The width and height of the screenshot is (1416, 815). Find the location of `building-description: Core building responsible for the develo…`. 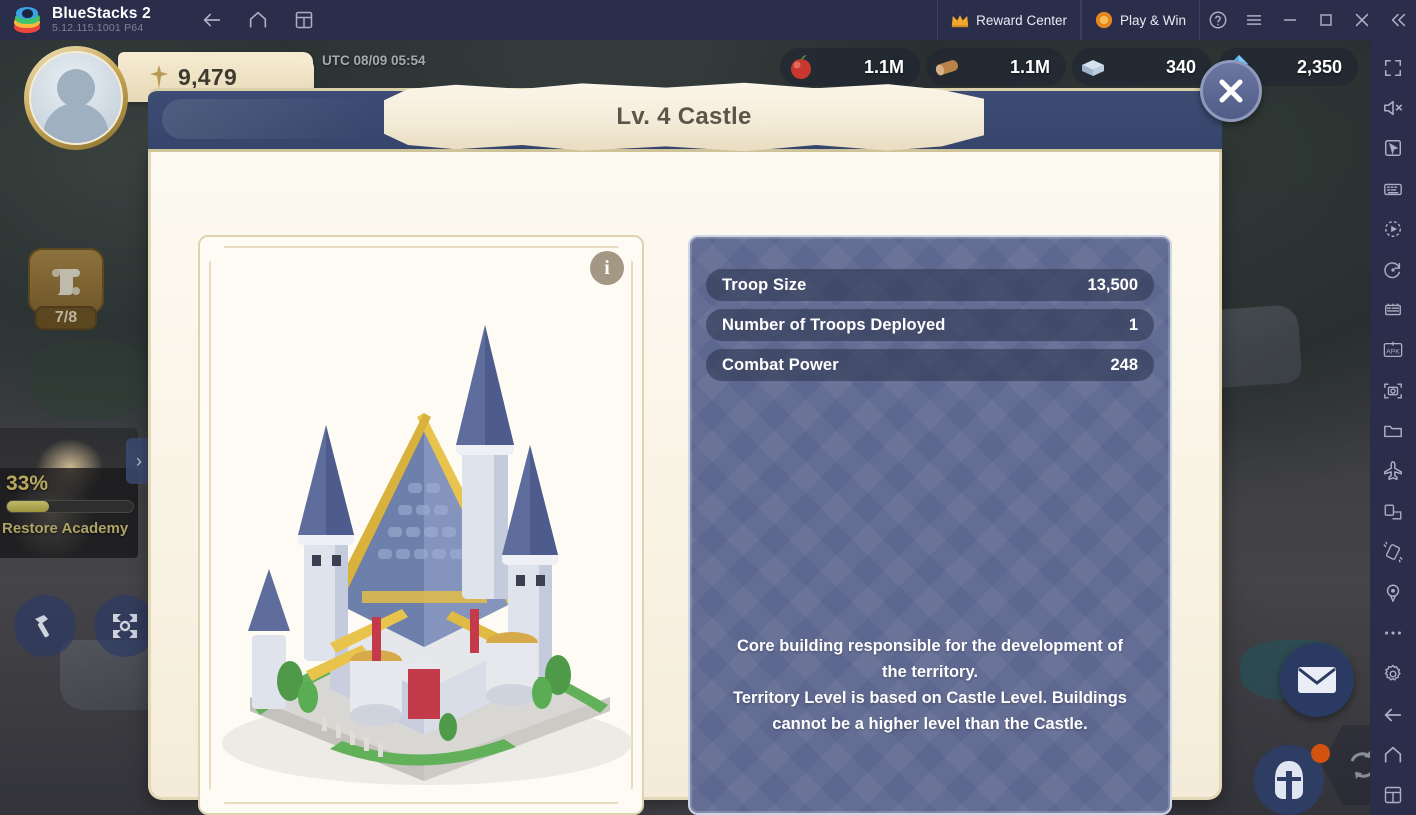

building-description: Core building responsible for the develo… is located at coordinates (930, 685).